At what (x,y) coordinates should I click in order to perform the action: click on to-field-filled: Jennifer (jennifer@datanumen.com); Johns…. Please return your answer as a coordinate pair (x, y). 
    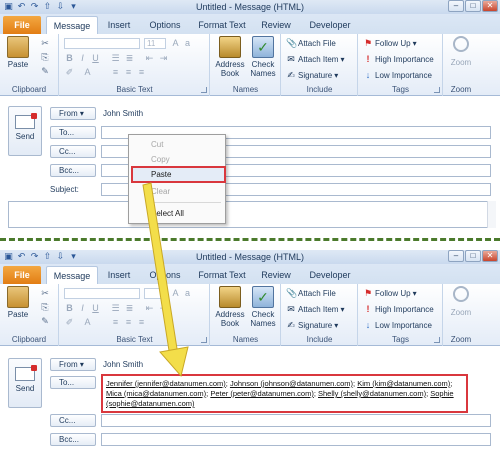
    Looking at the image, I should click on (284, 393).